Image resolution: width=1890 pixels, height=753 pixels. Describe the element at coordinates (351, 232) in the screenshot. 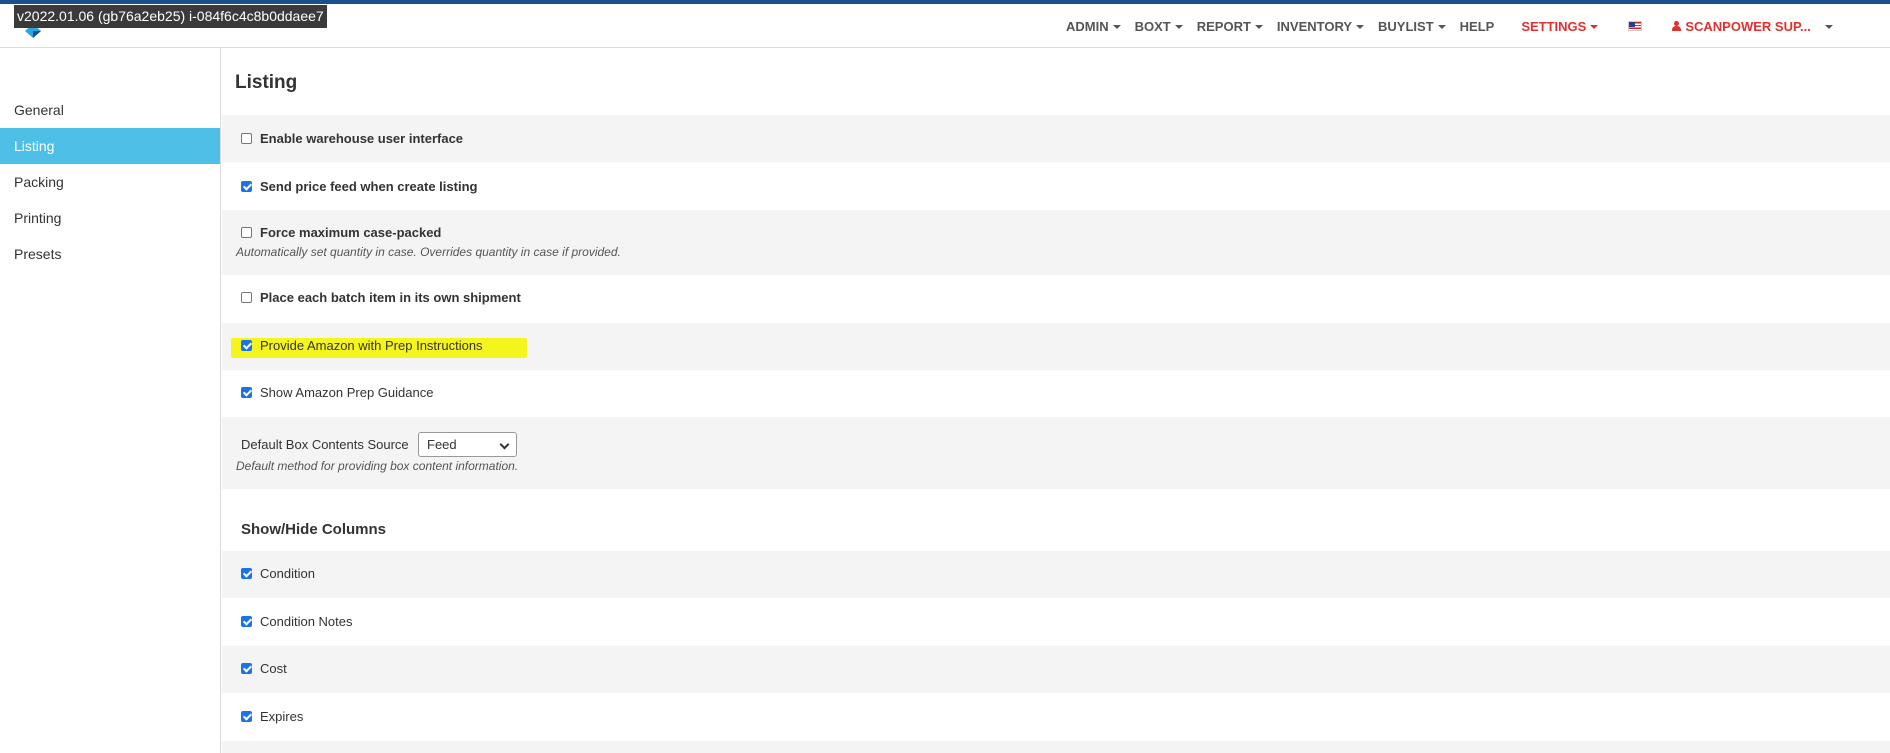

I see `case-packed-label: Force maximum case-packed` at that location.